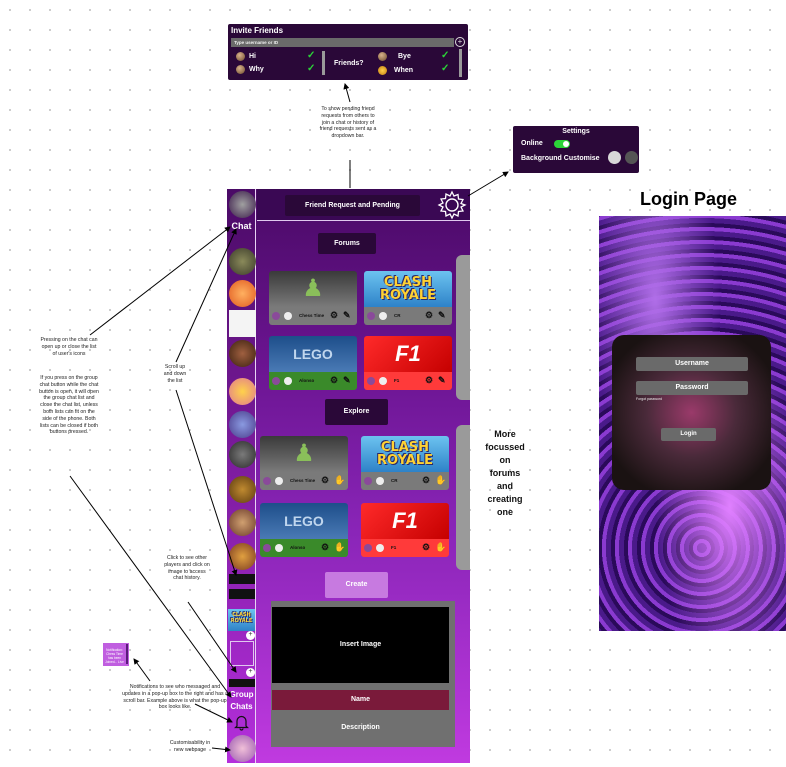 This screenshot has height=767, width=786. I want to click on forum-label: Chess Time, so click(312, 315).